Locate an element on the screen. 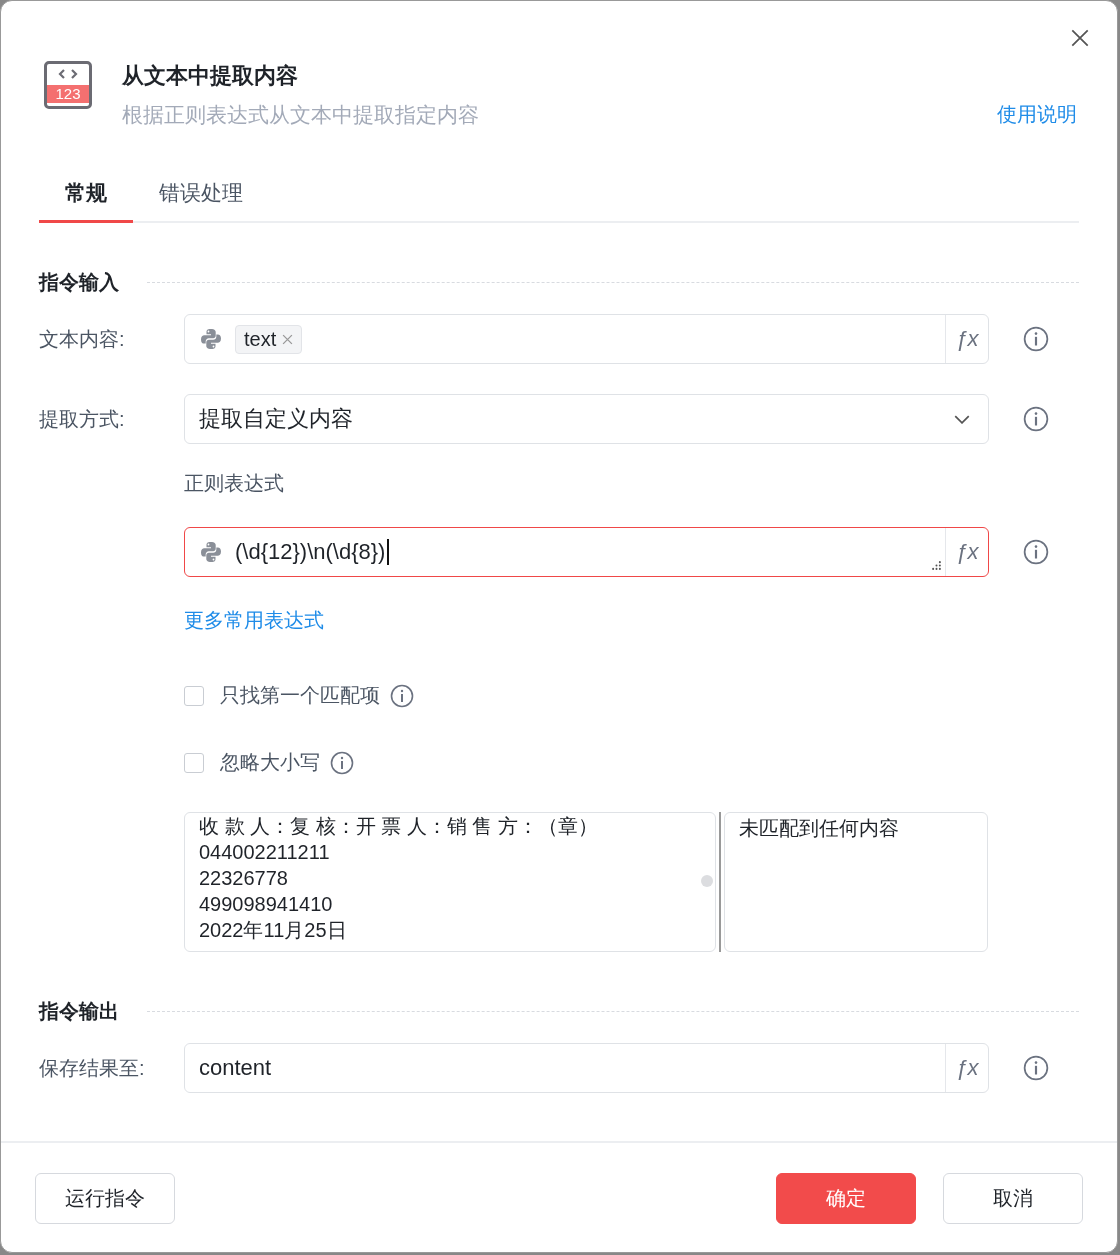 The width and height of the screenshot is (1120, 1255). cancel-button: 取消 is located at coordinates (1013, 1198).